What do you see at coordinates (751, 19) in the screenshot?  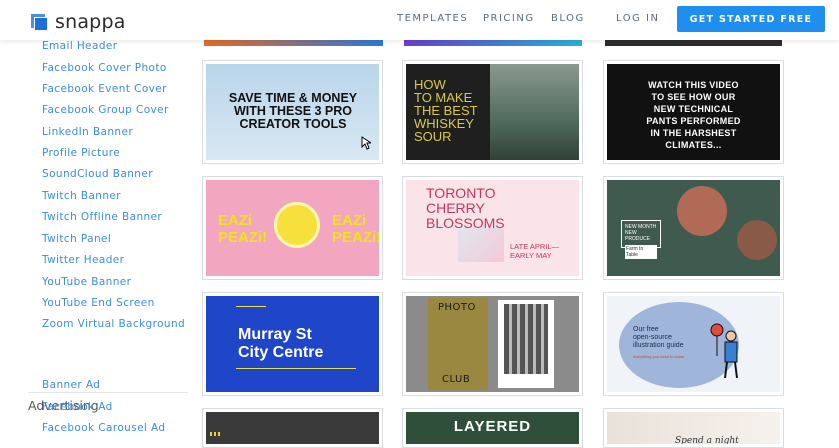 I see `get-started-button: GET STARTED FREE` at bounding box center [751, 19].